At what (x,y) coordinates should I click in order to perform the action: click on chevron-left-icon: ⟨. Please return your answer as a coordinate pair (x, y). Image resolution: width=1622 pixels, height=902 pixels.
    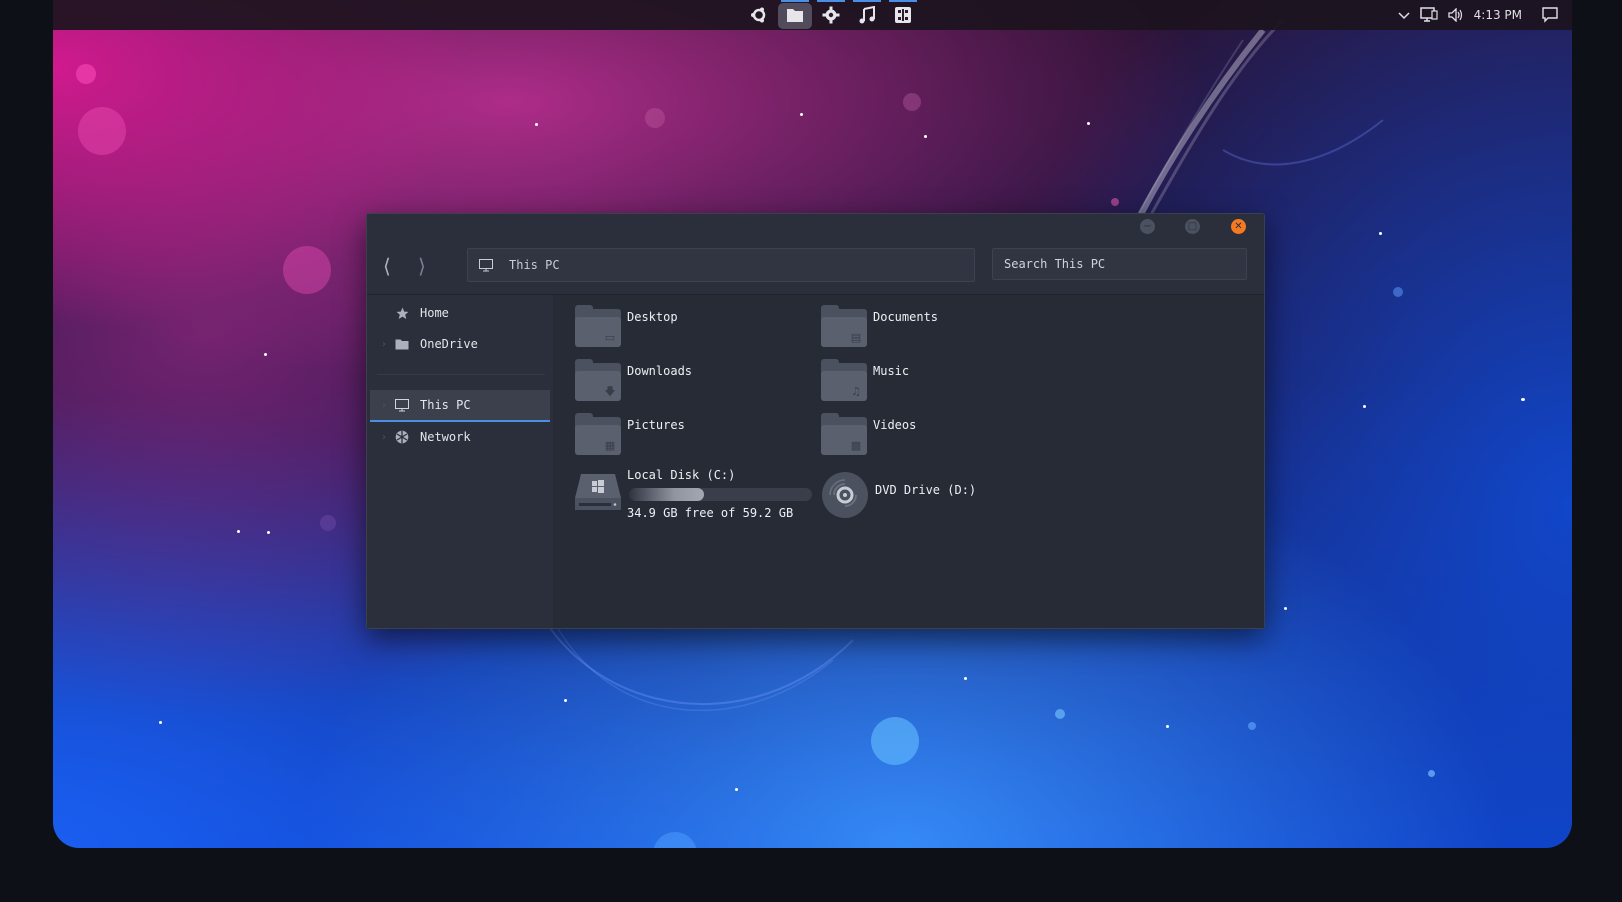
    Looking at the image, I should click on (387, 266).